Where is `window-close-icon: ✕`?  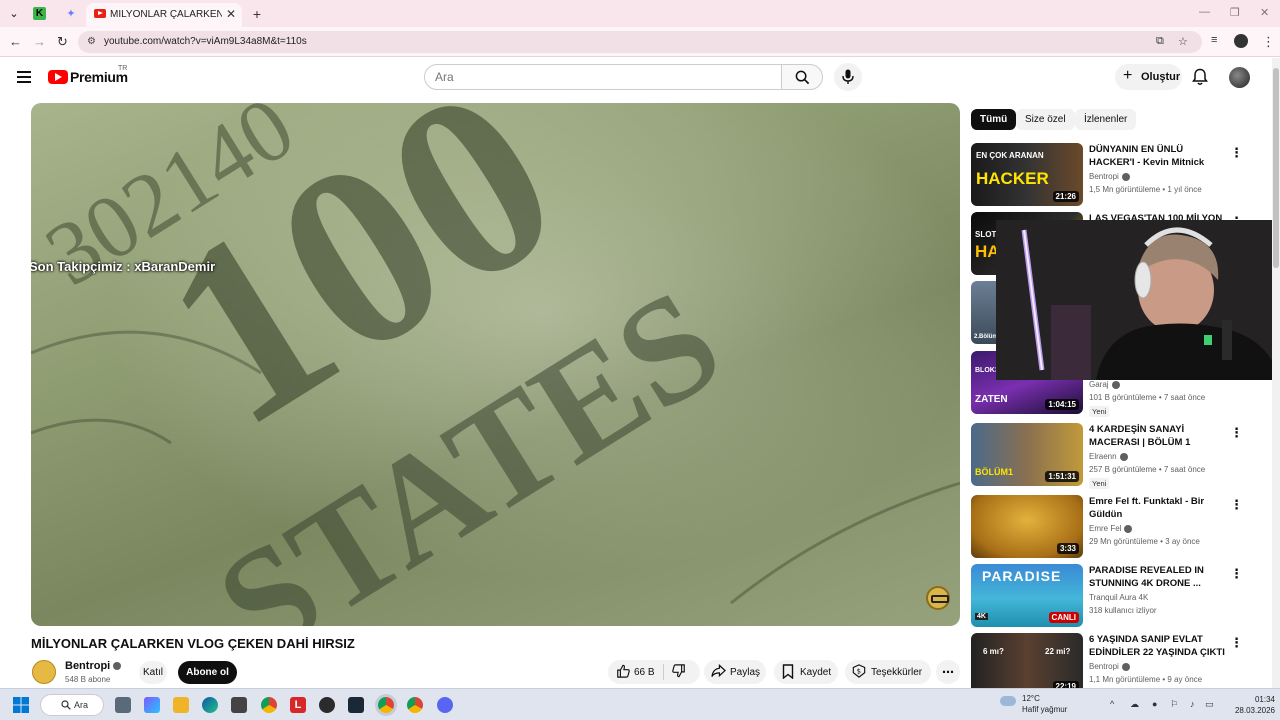 window-close-icon: ✕ is located at coordinates (1264, 12).